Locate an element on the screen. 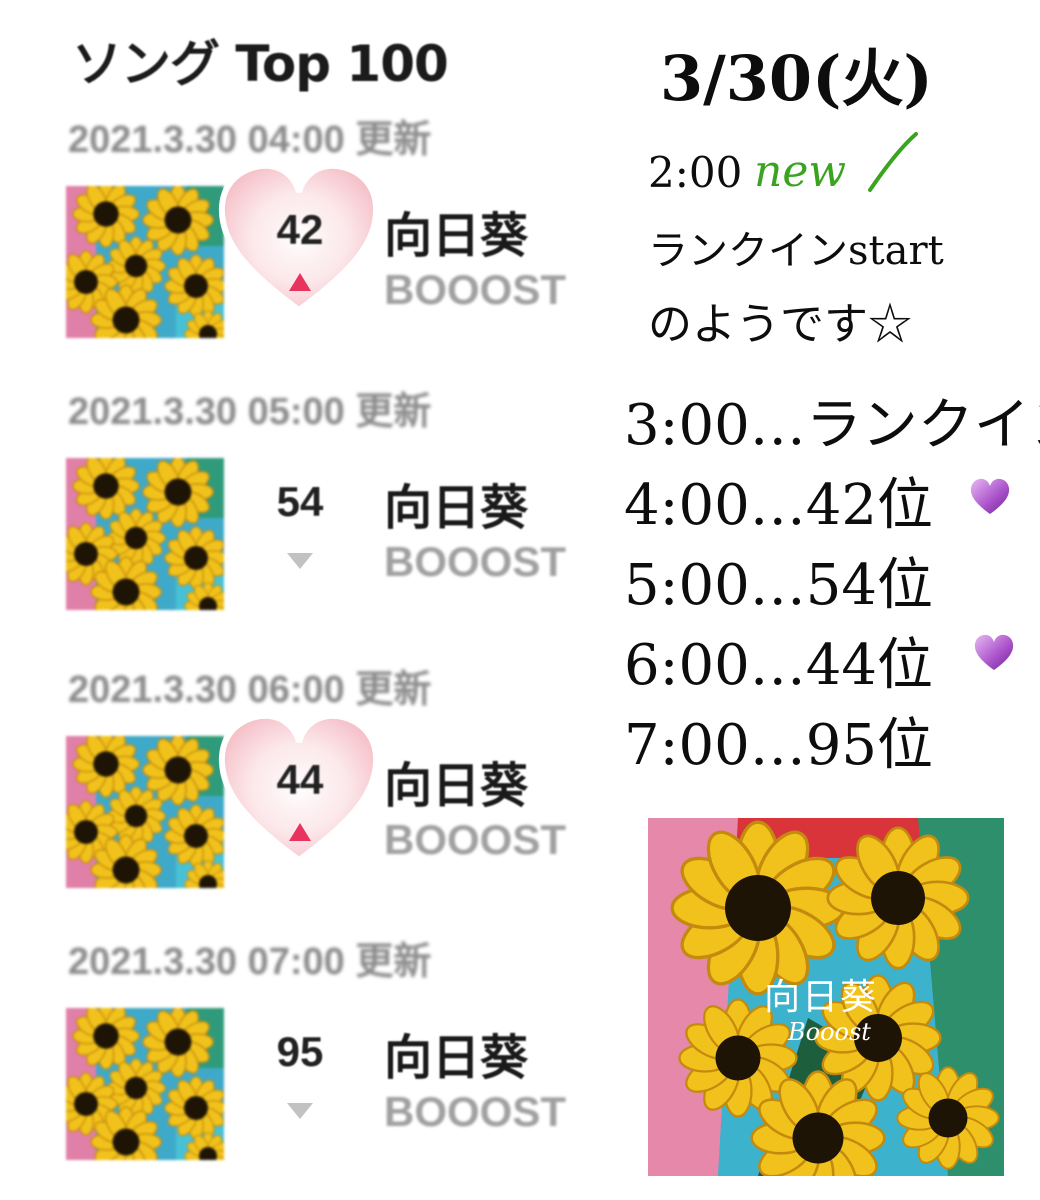 The image size is (1040, 1200). rank-number: 95 is located at coordinates (300, 1051).